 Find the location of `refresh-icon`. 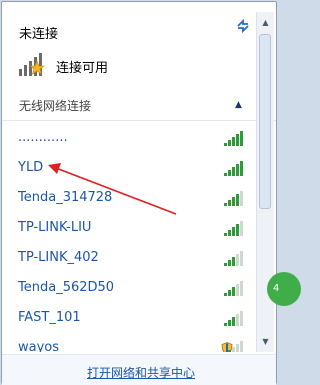

refresh-icon is located at coordinates (243, 26).